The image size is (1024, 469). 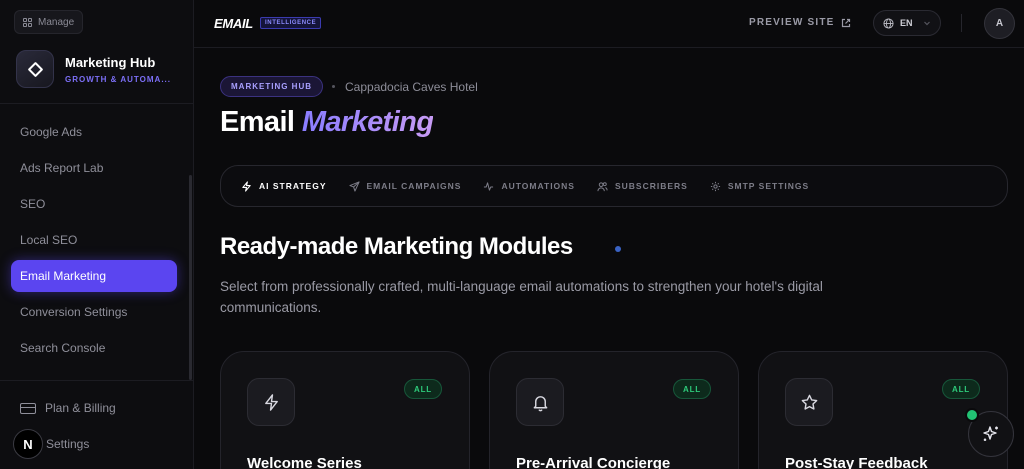 What do you see at coordinates (97, 380) in the screenshot?
I see `sidebar-bottom-divider` at bounding box center [97, 380].